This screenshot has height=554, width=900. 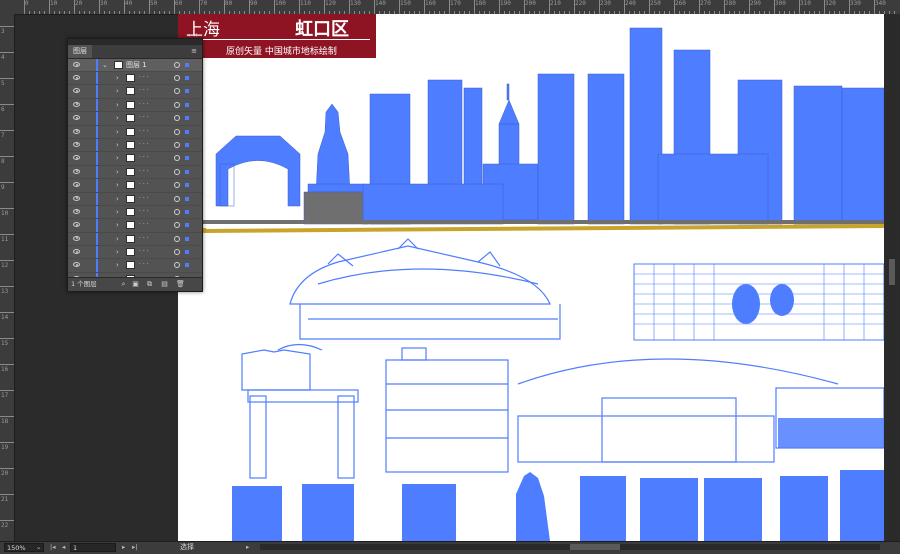 I want to click on next-artboard-icon: ▸, so click(x=123, y=547).